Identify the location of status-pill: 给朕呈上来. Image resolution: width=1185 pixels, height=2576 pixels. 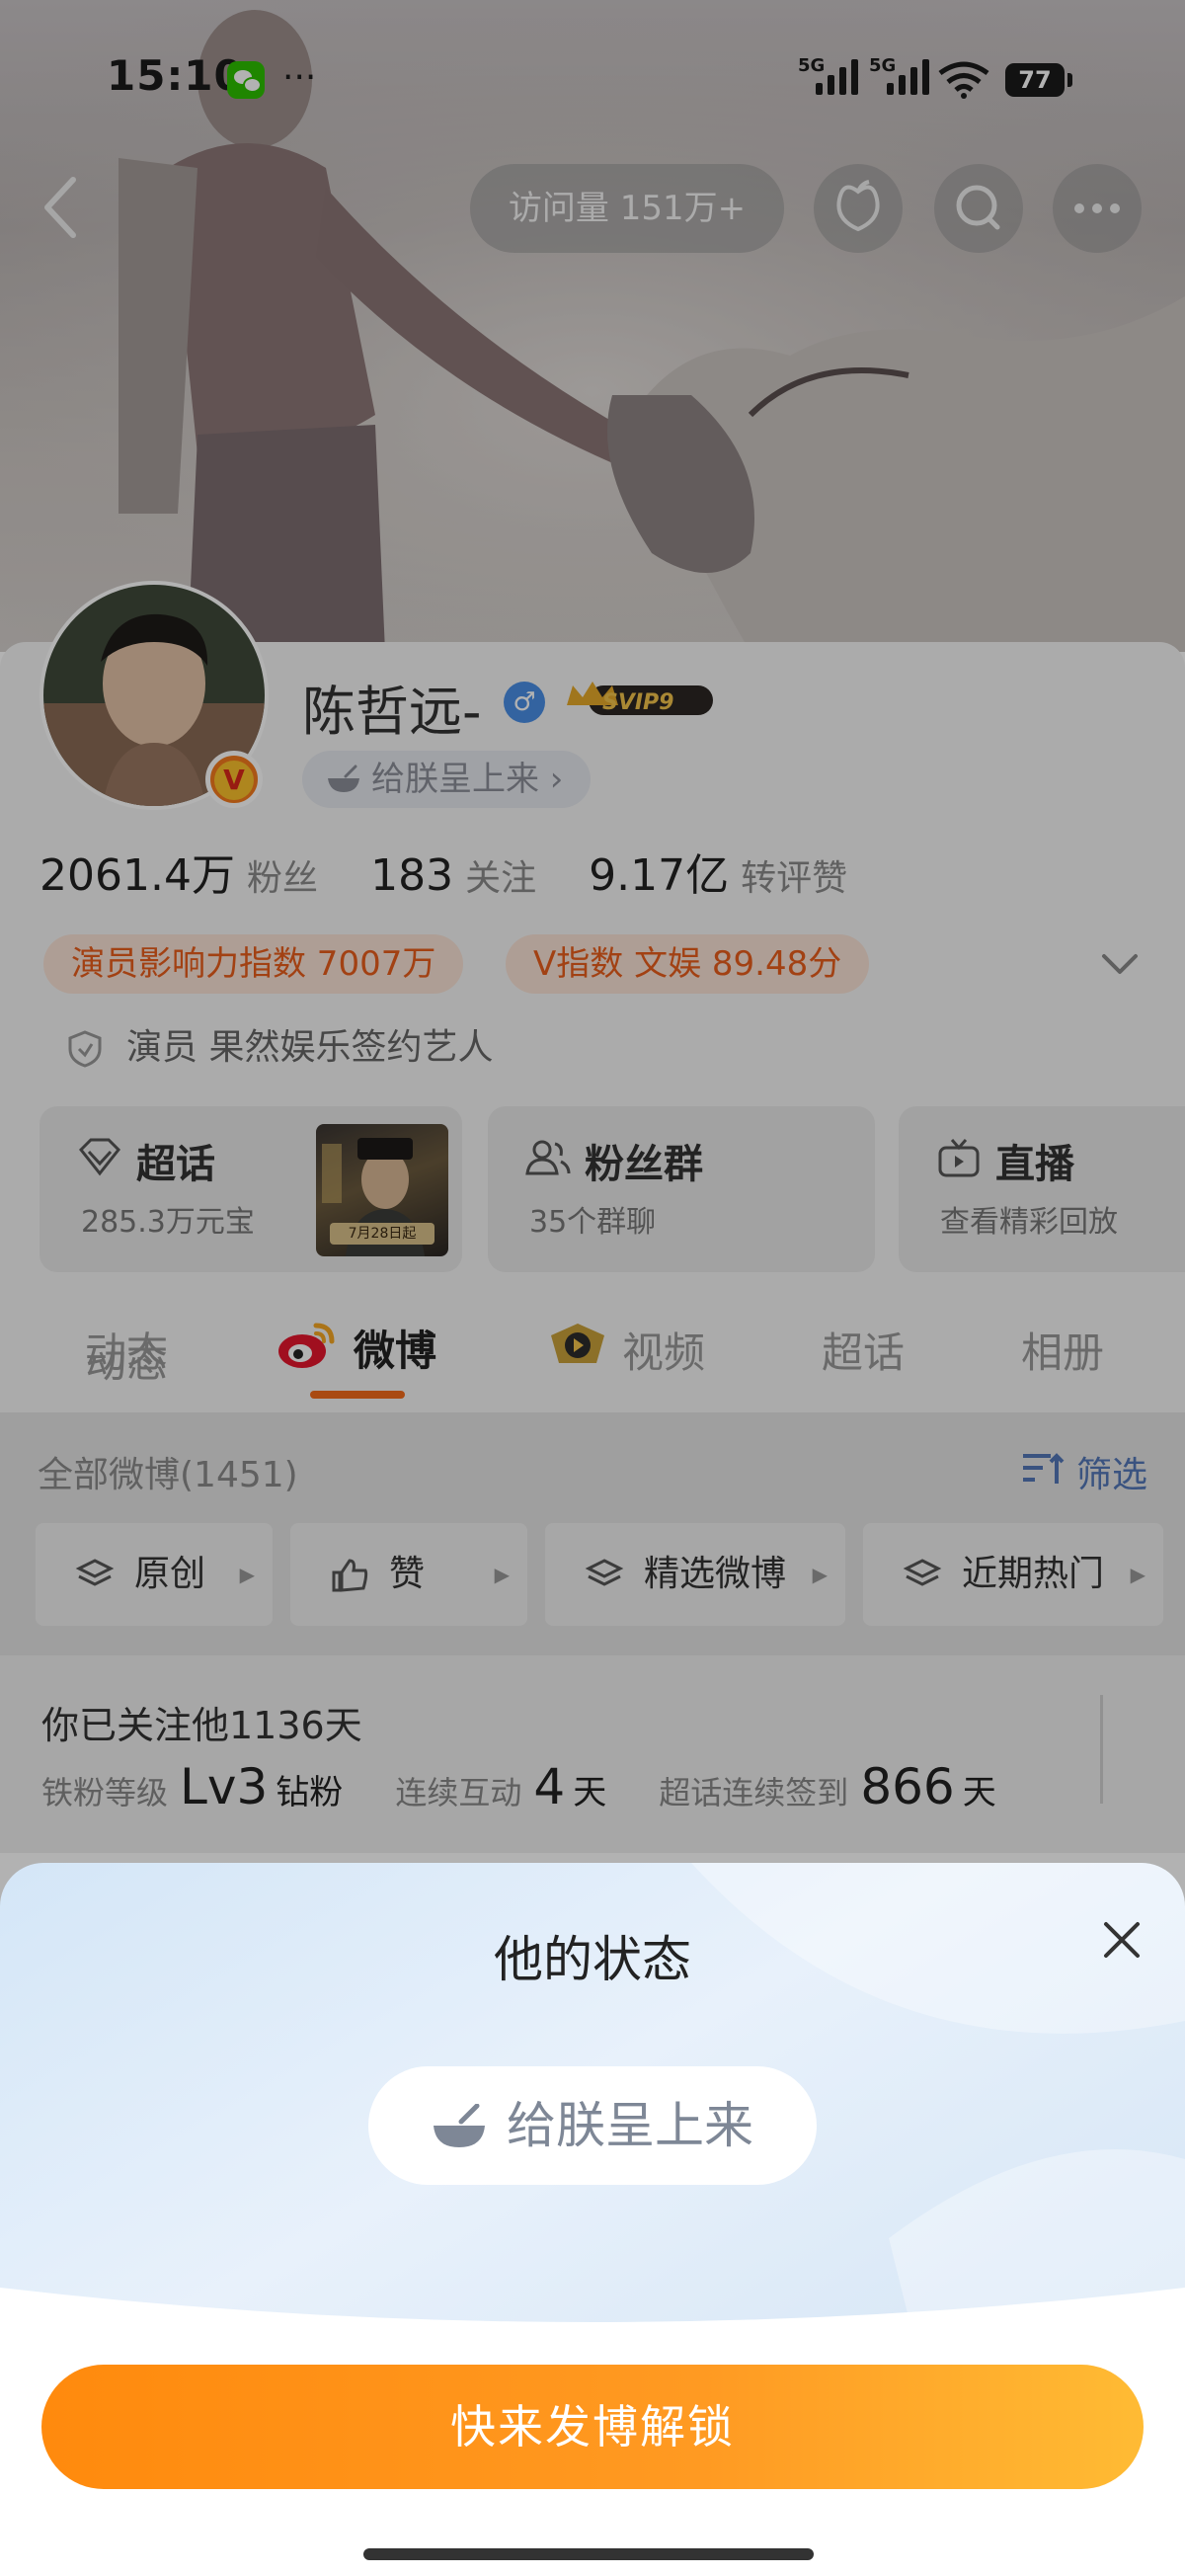
(592, 2125).